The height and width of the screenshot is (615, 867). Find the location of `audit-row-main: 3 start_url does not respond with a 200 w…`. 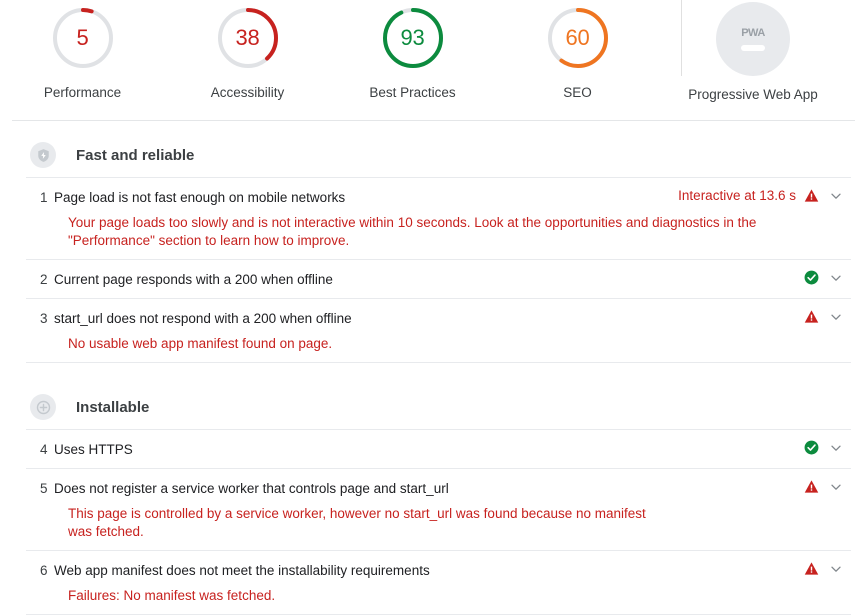

audit-row-main: 3 start_url does not respond with a 200 w… is located at coordinates (438, 318).